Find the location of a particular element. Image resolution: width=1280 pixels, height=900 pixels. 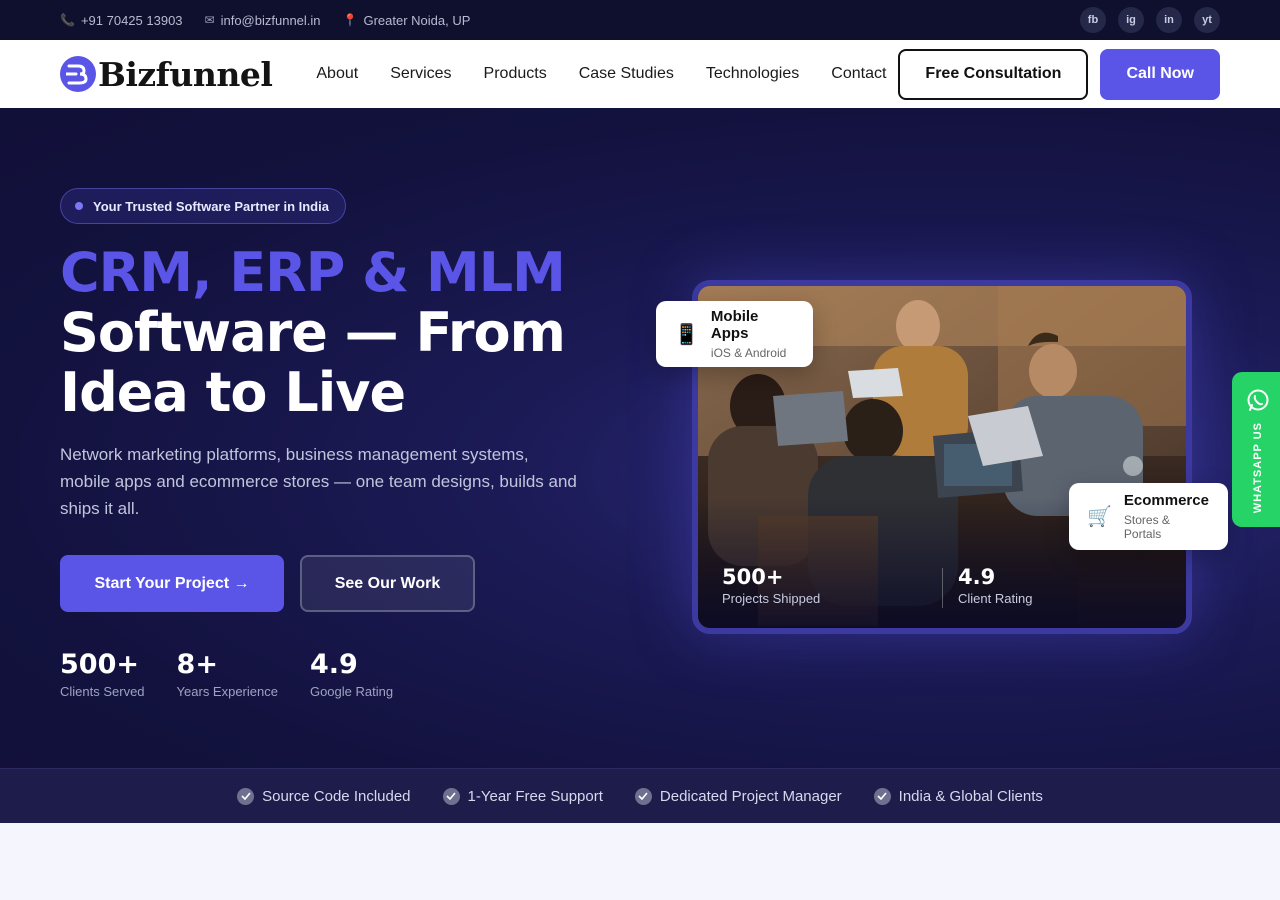

logo-mark-icon is located at coordinates (78, 74).